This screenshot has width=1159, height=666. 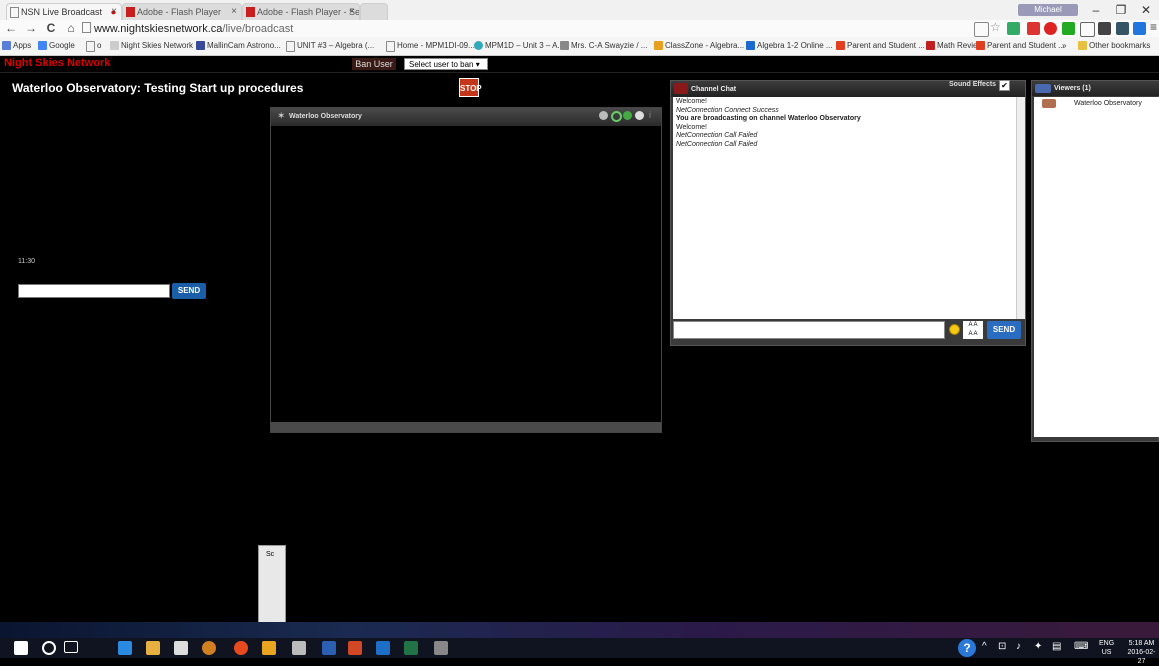 What do you see at coordinates (1004, 85) in the screenshot?
I see `sound-effects-checkbox: ✔` at bounding box center [1004, 85].